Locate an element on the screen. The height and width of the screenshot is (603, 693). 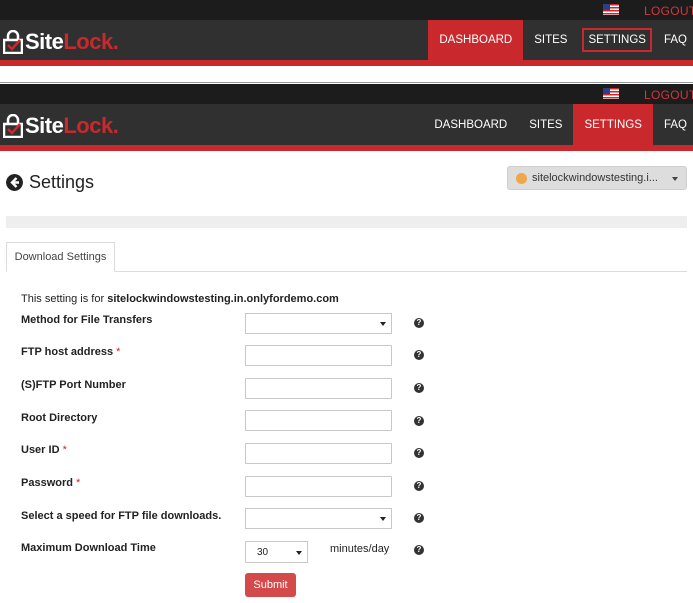
host-label: FTP host address * is located at coordinates (71, 352).